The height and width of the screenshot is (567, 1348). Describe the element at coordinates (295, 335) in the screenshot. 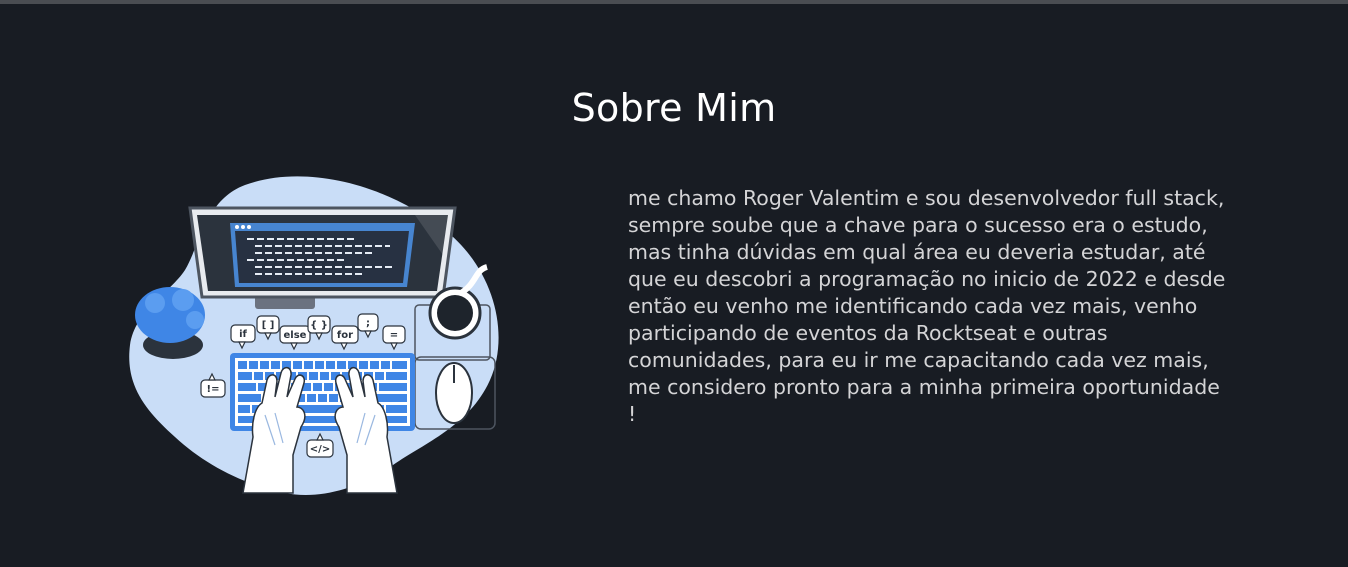

I see `svg-text: else` at that location.